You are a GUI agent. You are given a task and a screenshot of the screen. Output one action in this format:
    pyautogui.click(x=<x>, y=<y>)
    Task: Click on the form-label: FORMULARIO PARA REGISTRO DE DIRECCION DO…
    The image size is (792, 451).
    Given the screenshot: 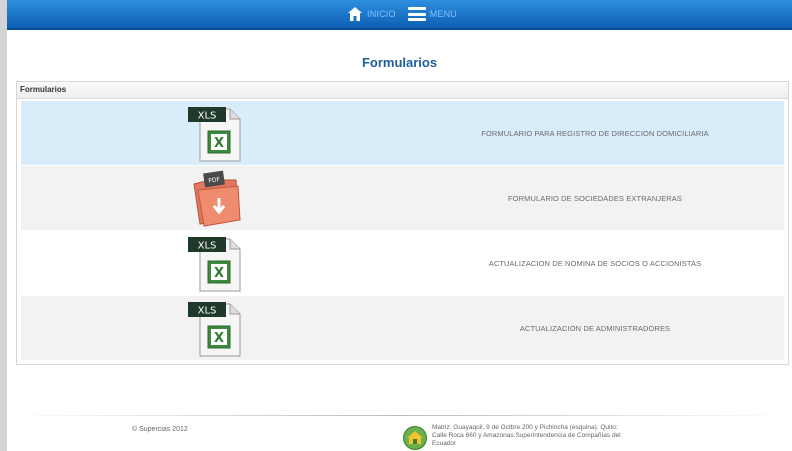 What is the action you would take?
    pyautogui.click(x=595, y=133)
    